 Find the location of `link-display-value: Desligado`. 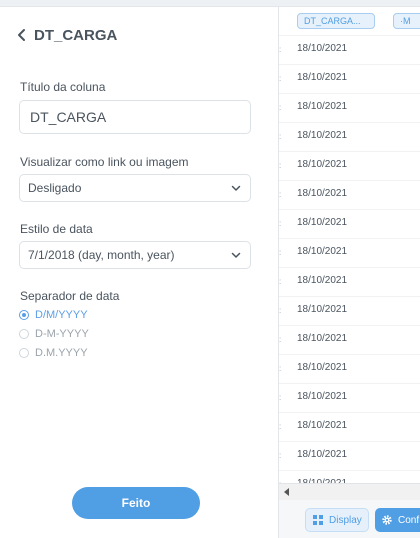

link-display-value: Desligado is located at coordinates (55, 188).